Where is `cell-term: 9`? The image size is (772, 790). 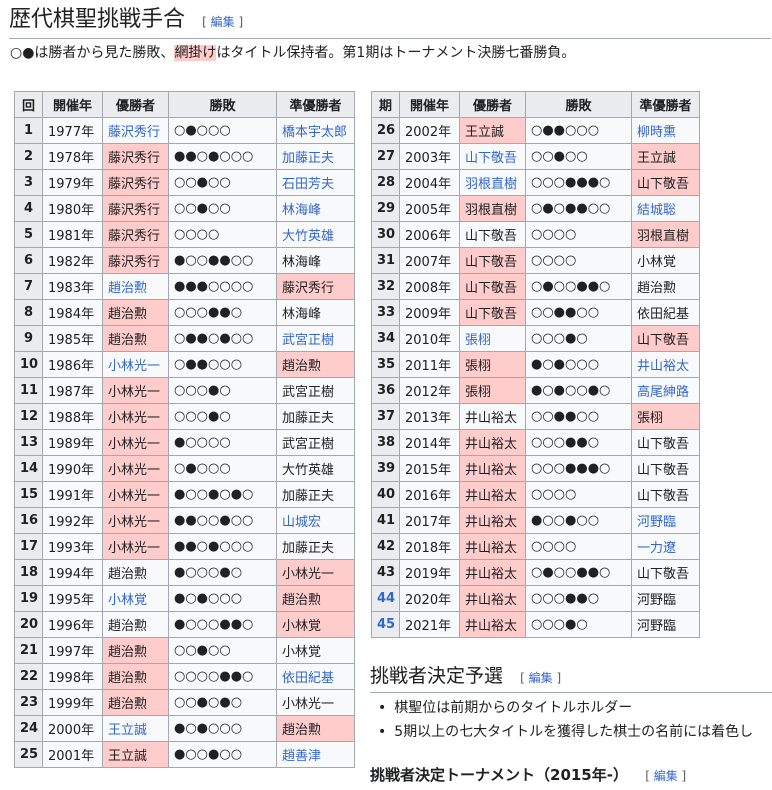 cell-term: 9 is located at coordinates (28, 338).